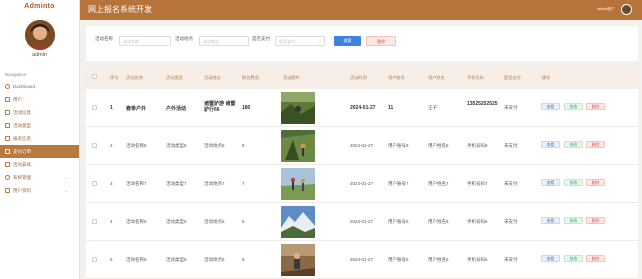  What do you see at coordinates (438, 259) in the screenshot?
I see `cell-username: 用户姓名5` at bounding box center [438, 259].